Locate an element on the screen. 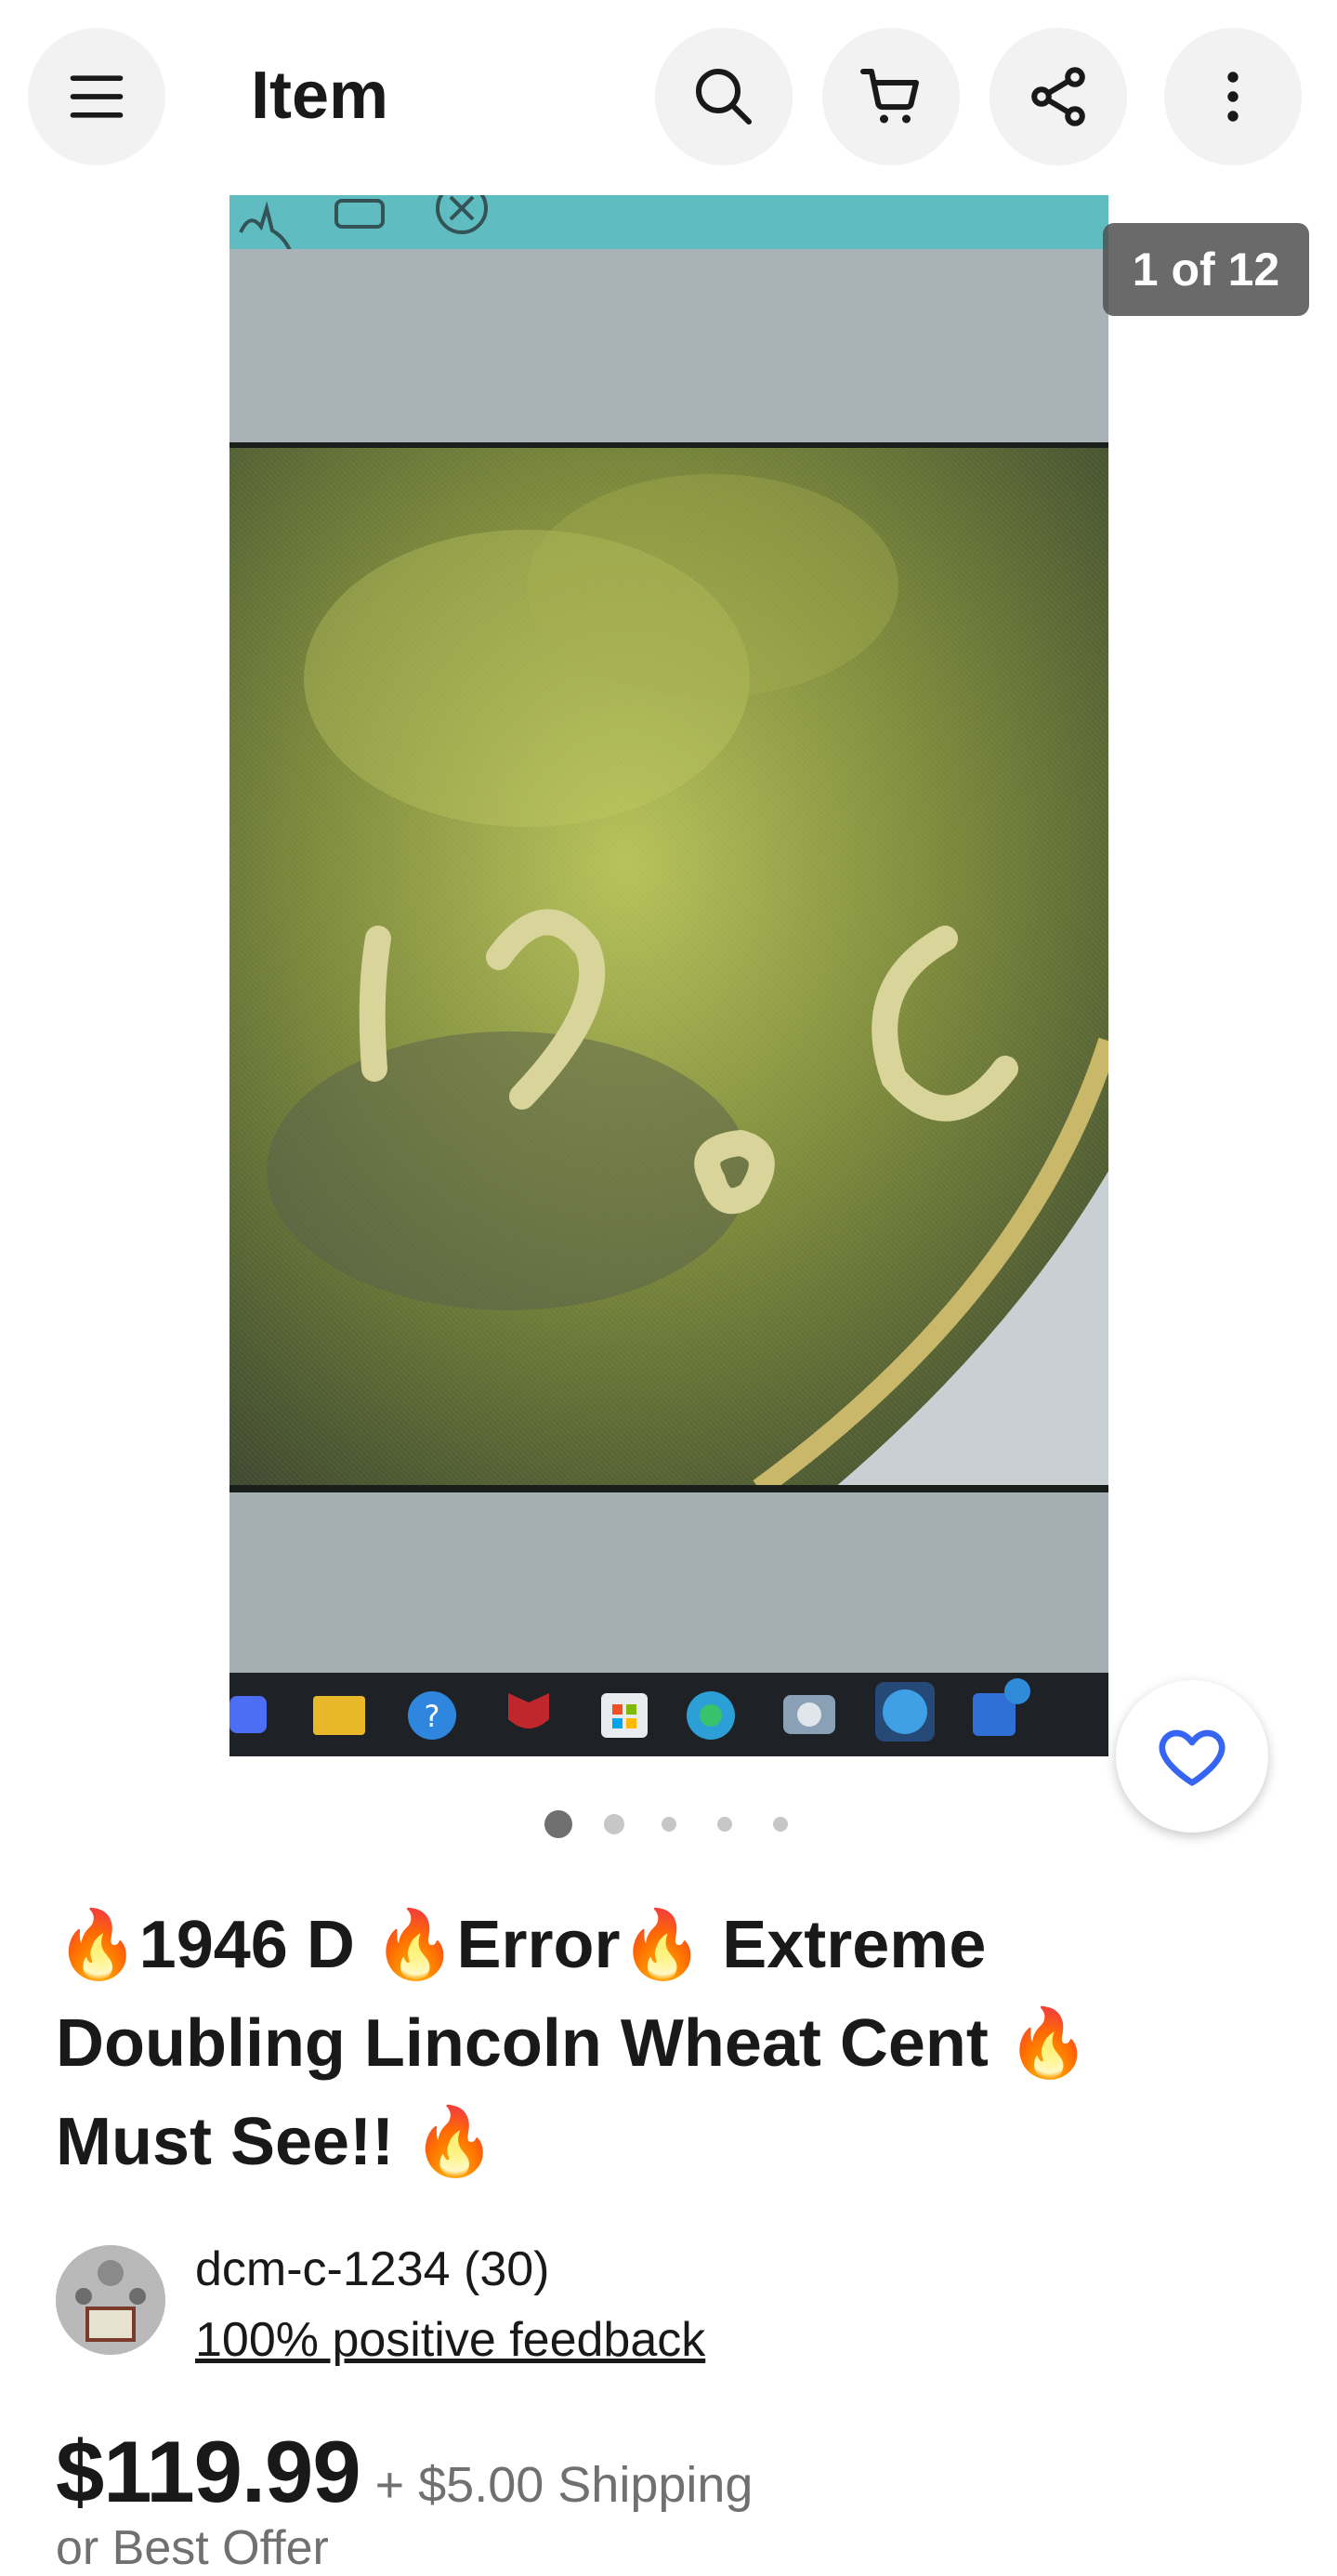 The width and height of the screenshot is (1337, 2576). search-icon is located at coordinates (724, 97).